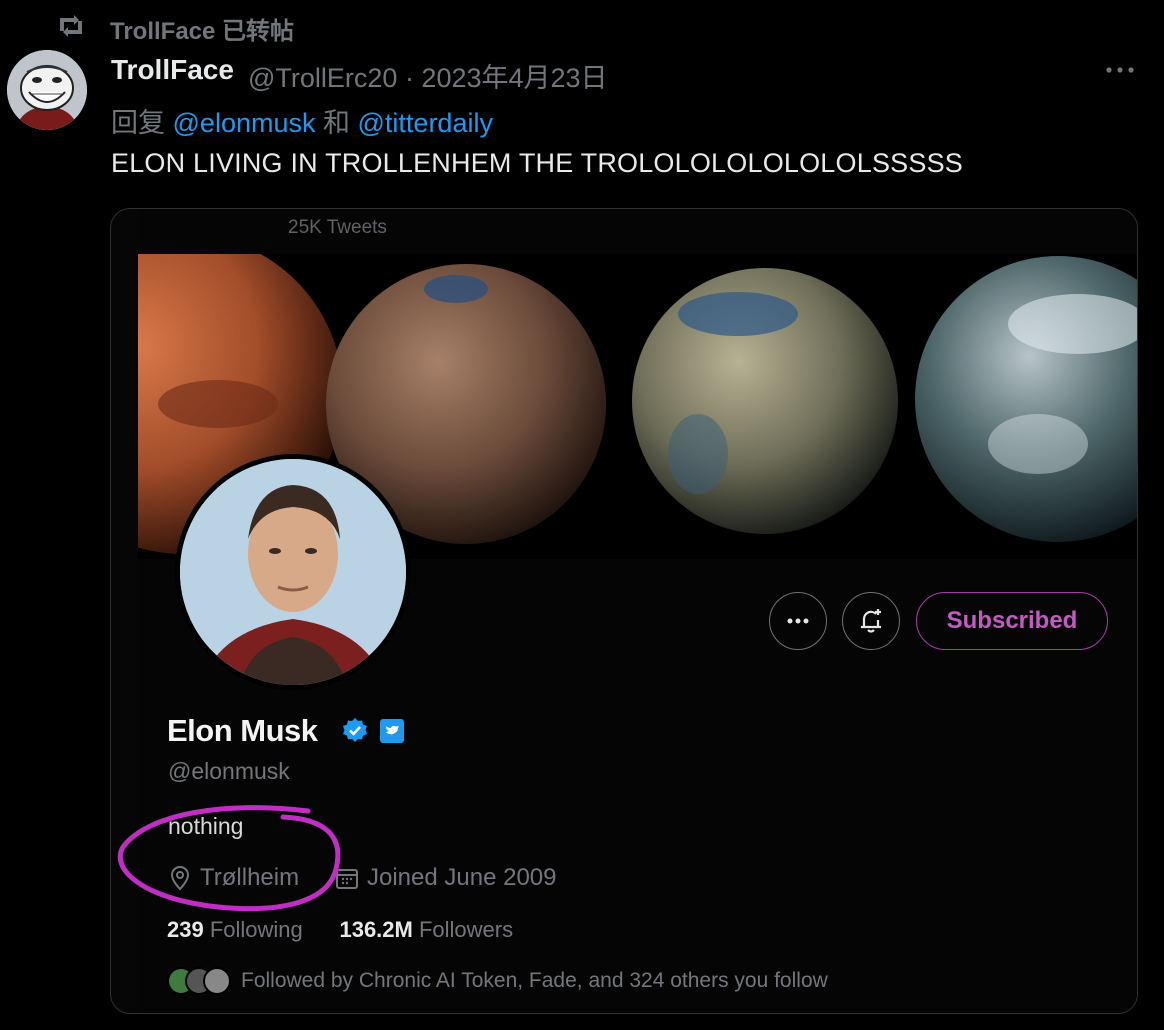 Image resolution: width=1164 pixels, height=1030 pixels. I want to click on trollface-avatar-image, so click(47, 90).